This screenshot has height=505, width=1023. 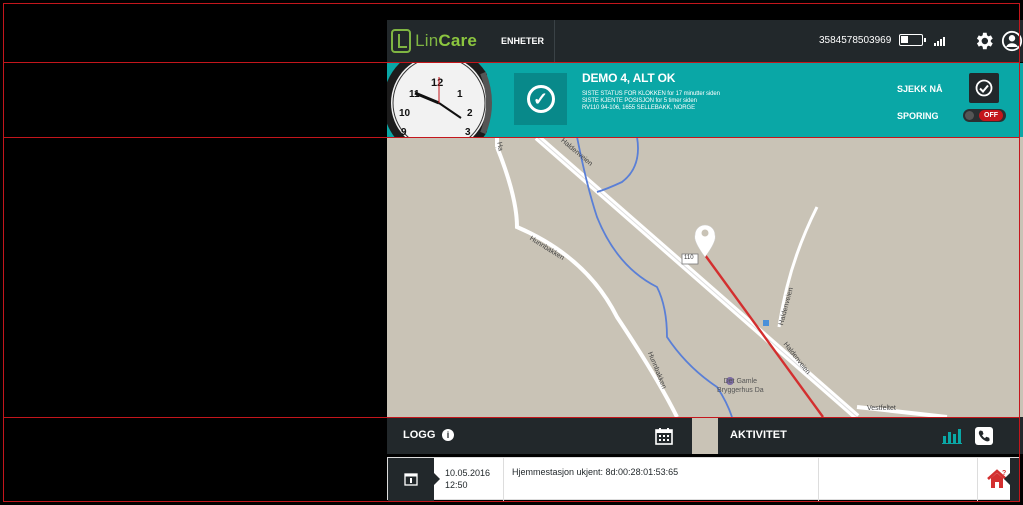 What do you see at coordinates (991, 115) in the screenshot?
I see `tracking-state: OFF` at bounding box center [991, 115].